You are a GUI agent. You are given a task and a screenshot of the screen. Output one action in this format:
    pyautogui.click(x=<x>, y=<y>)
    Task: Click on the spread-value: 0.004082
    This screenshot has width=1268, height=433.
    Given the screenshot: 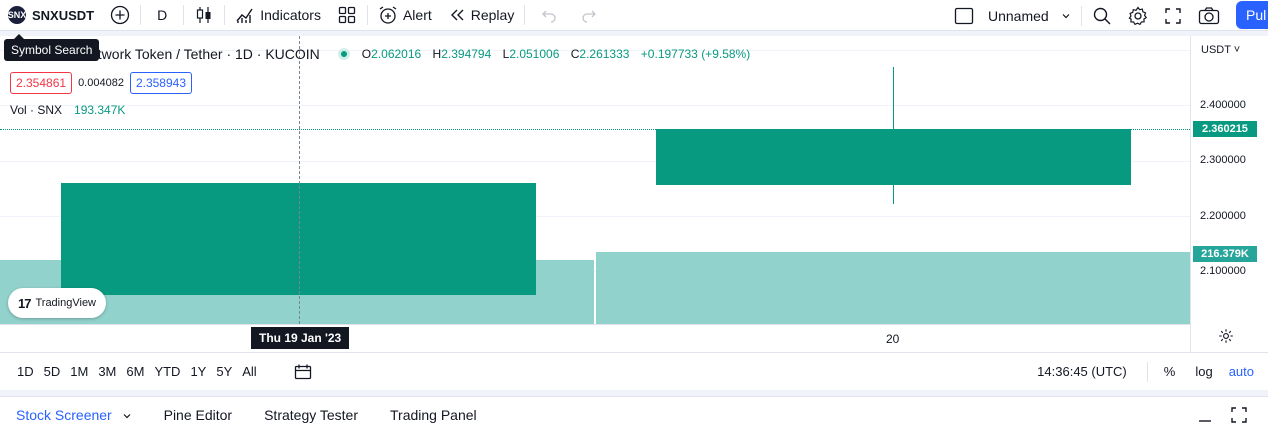 What is the action you would take?
    pyautogui.click(x=101, y=83)
    